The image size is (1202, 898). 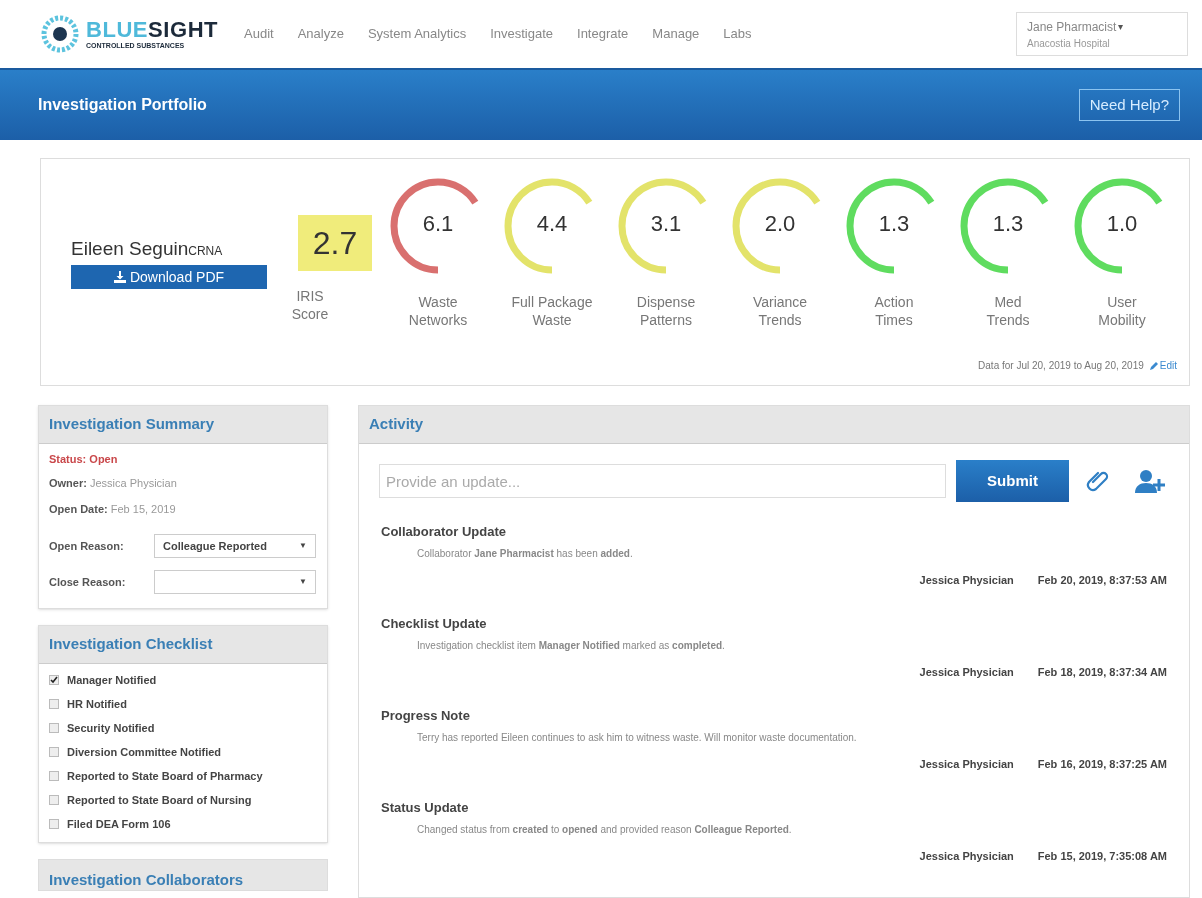 I want to click on entry-title: Checklist Update, so click(x=434, y=624).